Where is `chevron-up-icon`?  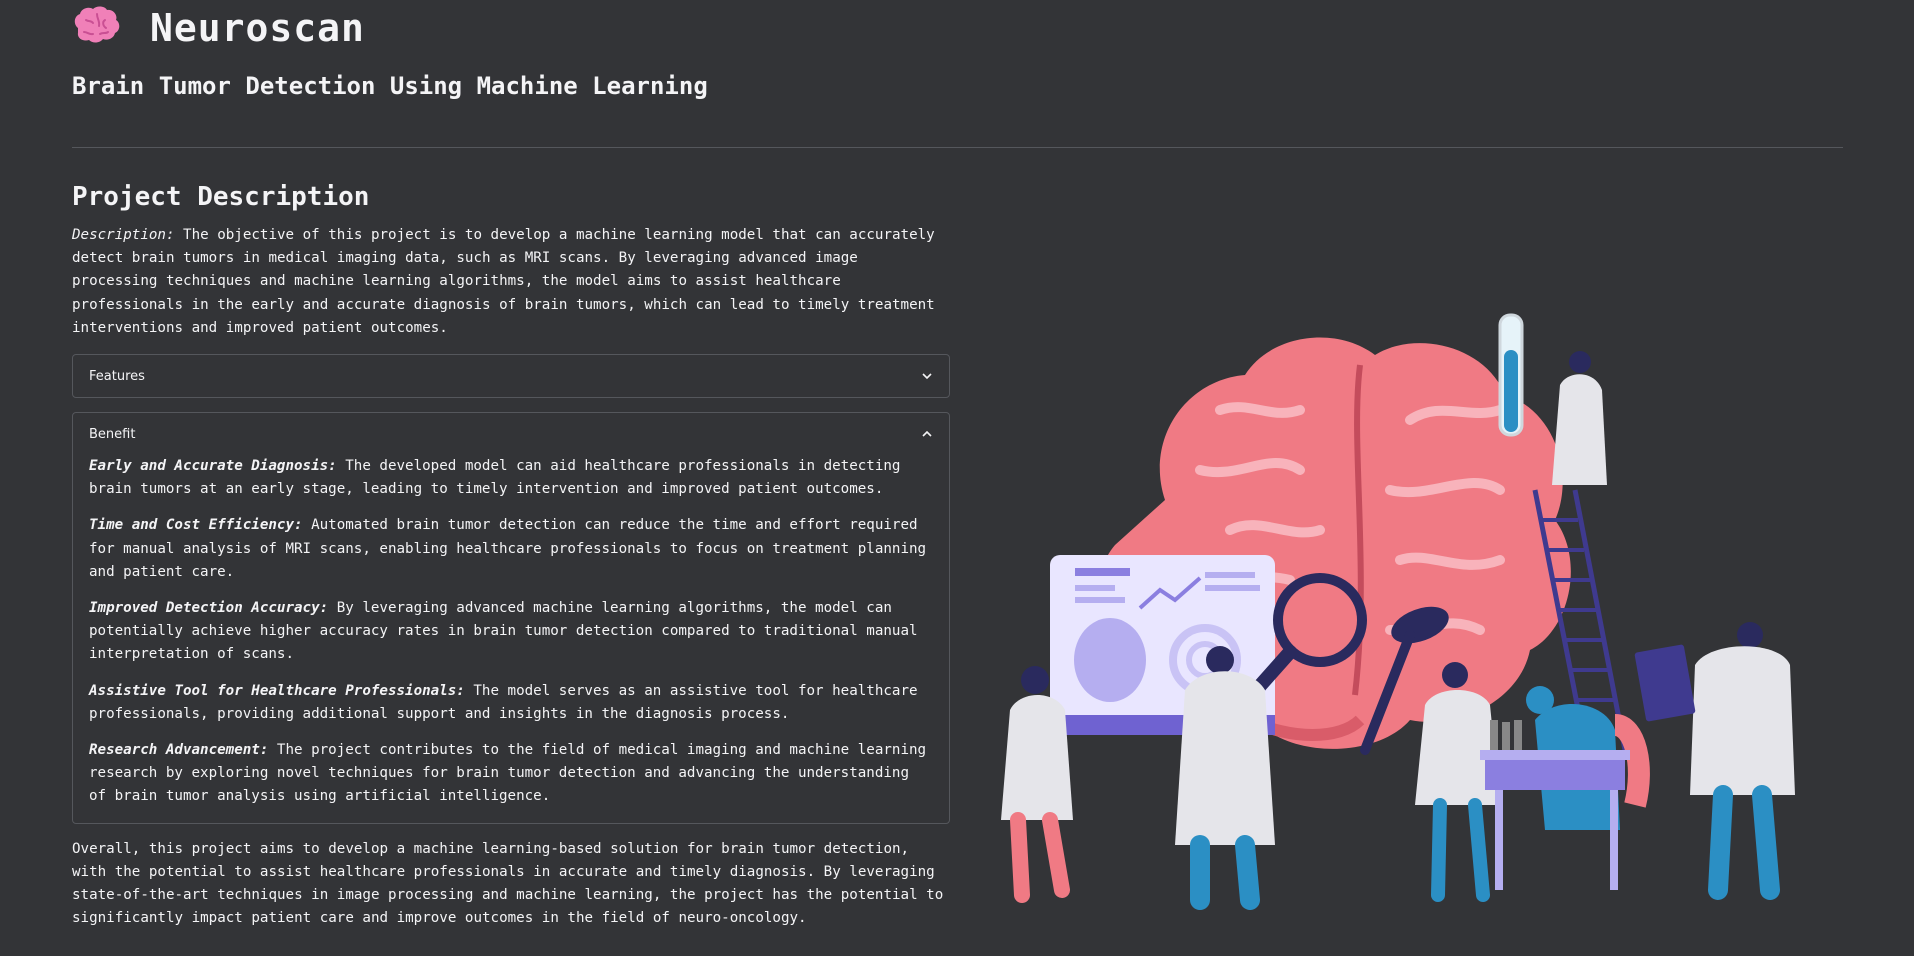
chevron-up-icon is located at coordinates (927, 433).